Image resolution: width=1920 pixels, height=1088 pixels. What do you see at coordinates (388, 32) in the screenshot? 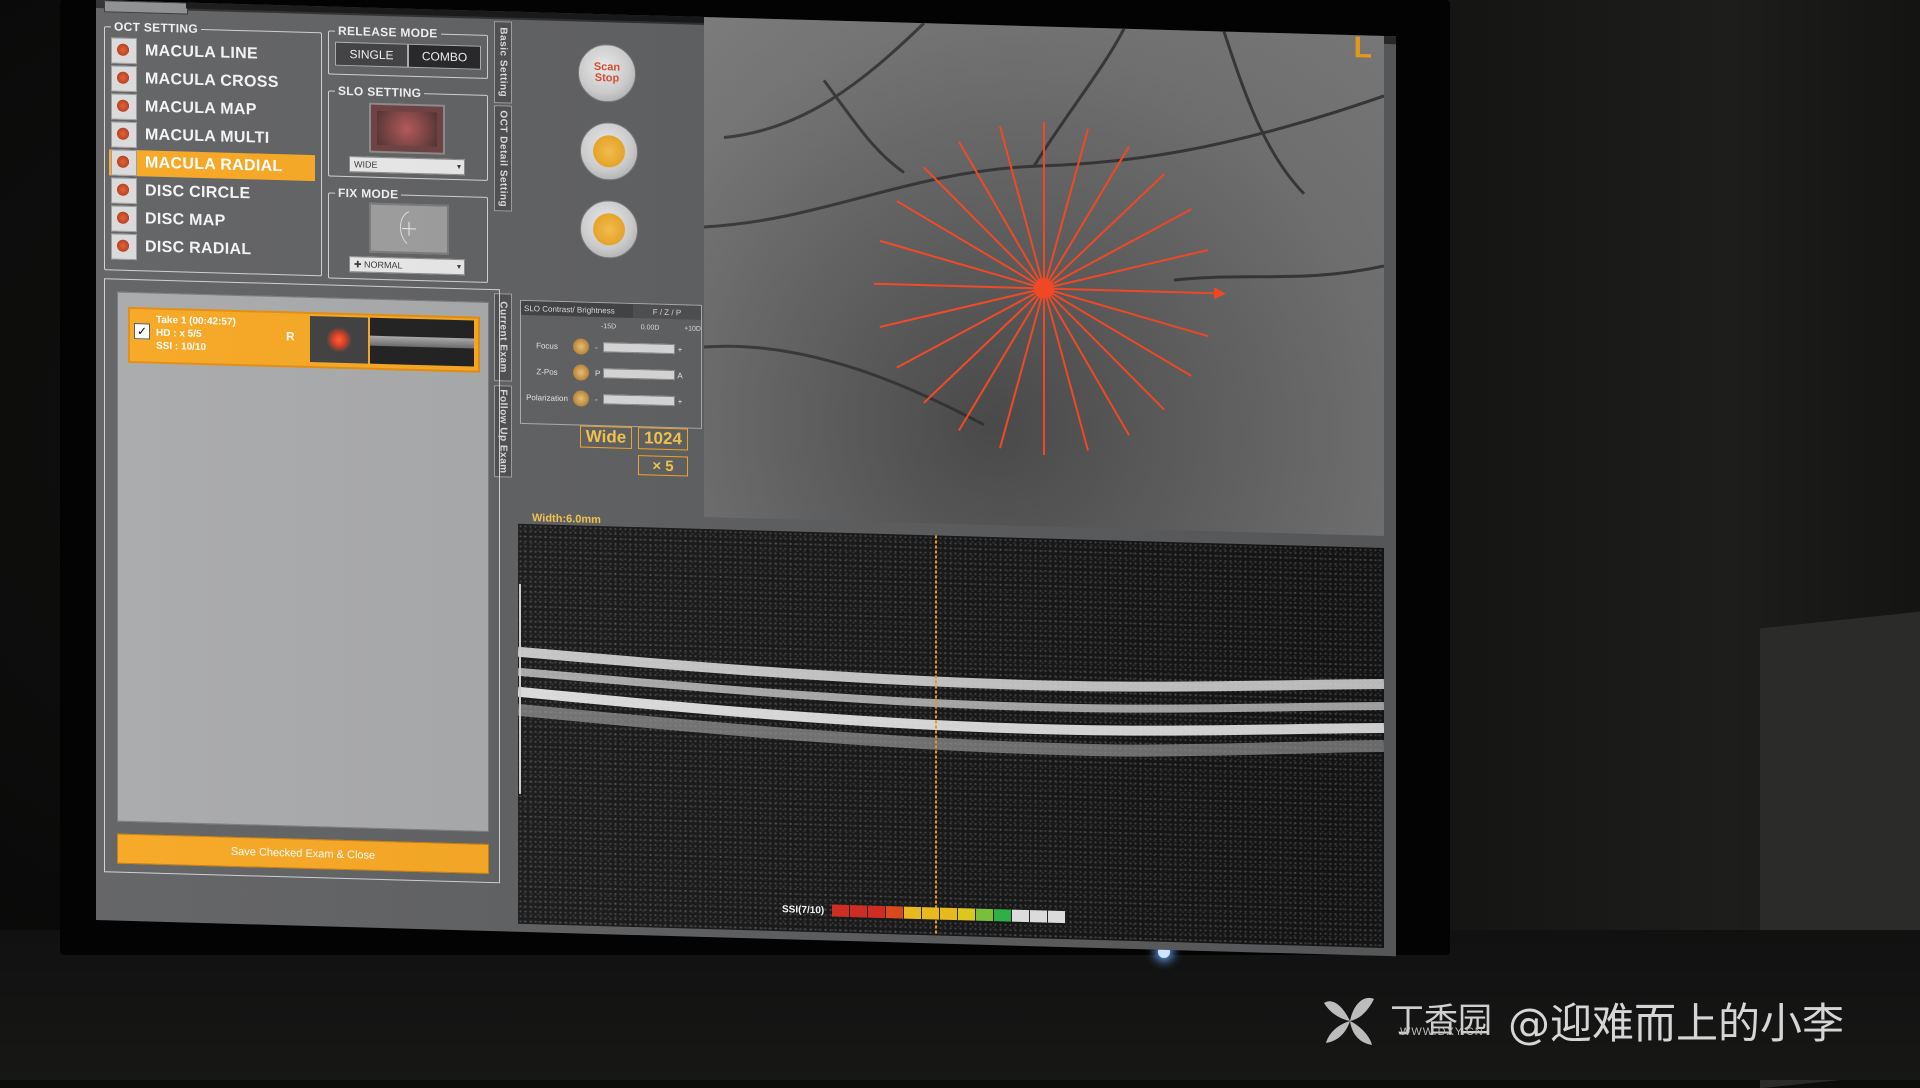
I see `release-mode-title: RELEASE MODE` at bounding box center [388, 32].